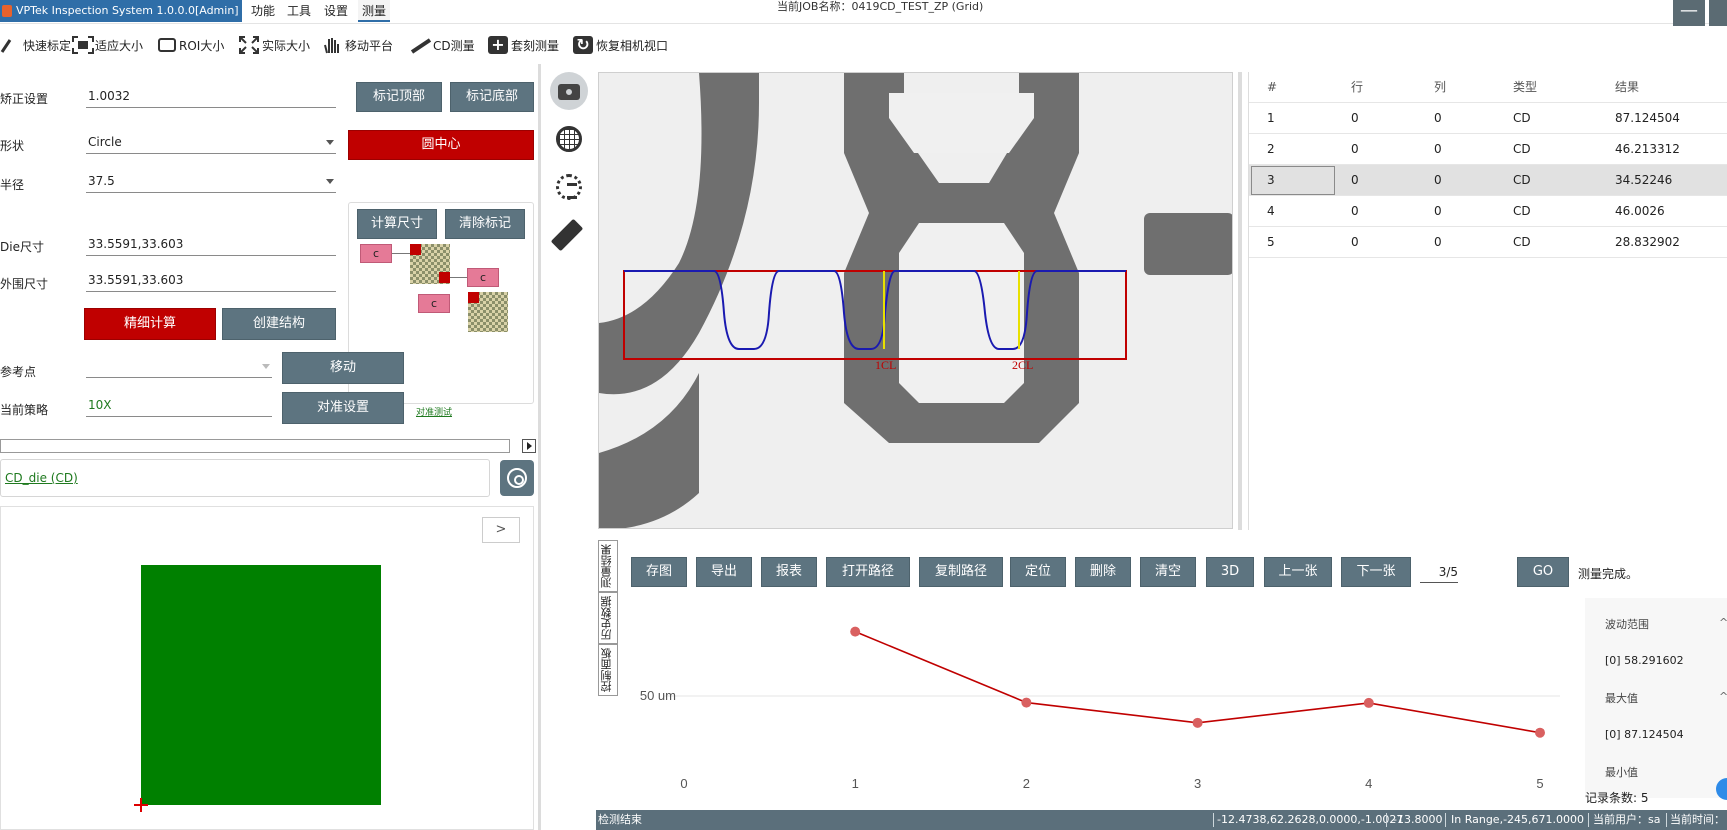  What do you see at coordinates (1438, 118) in the screenshot?
I see `table-cell-col: 0` at bounding box center [1438, 118].